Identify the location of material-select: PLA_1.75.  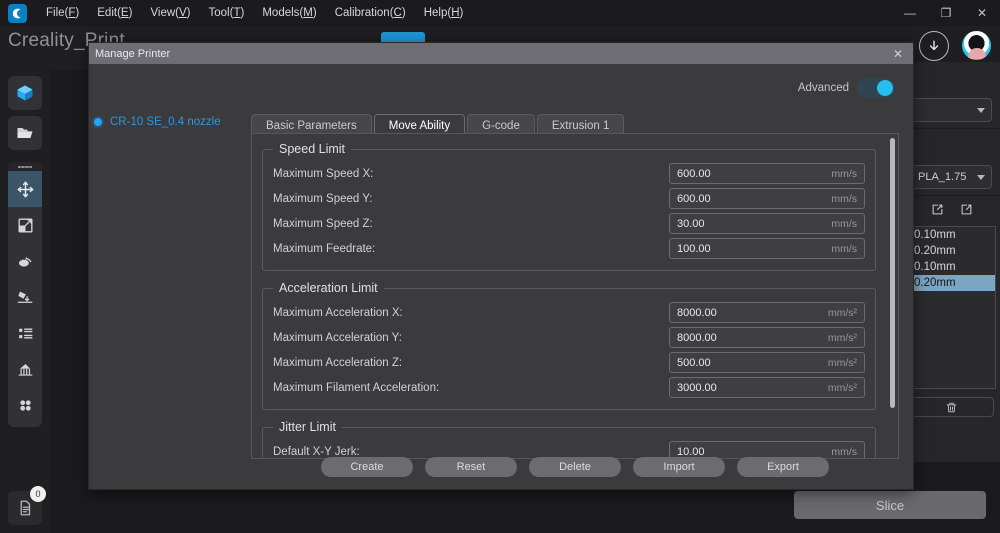
(951, 177).